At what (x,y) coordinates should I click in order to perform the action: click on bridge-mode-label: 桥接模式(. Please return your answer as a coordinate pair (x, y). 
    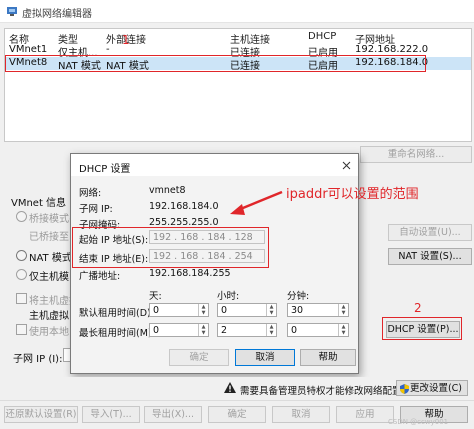
    Looking at the image, I should click on (51, 219).